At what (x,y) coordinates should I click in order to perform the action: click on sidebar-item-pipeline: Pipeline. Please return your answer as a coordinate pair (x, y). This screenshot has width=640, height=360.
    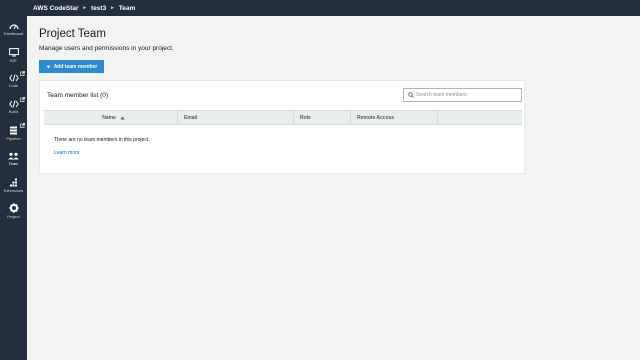
    Looking at the image, I should click on (13, 133).